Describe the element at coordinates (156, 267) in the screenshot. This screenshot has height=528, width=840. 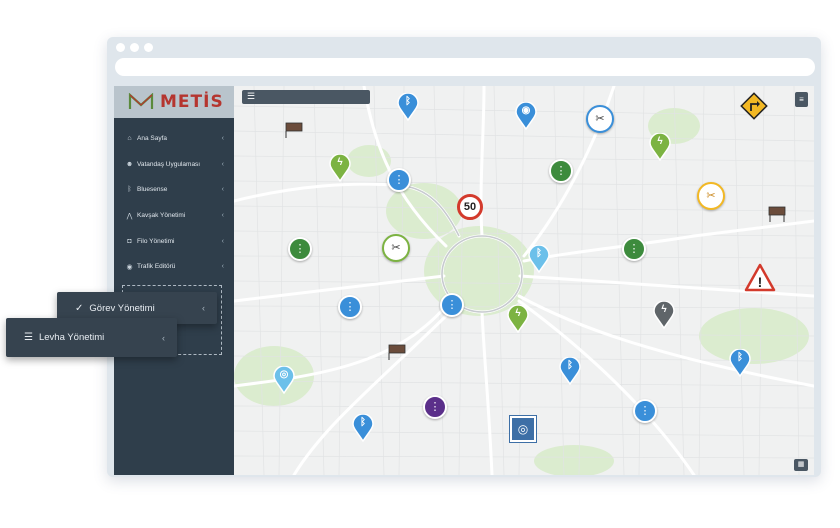
I see `sidebar-item-label: Trafik Editörü` at that location.